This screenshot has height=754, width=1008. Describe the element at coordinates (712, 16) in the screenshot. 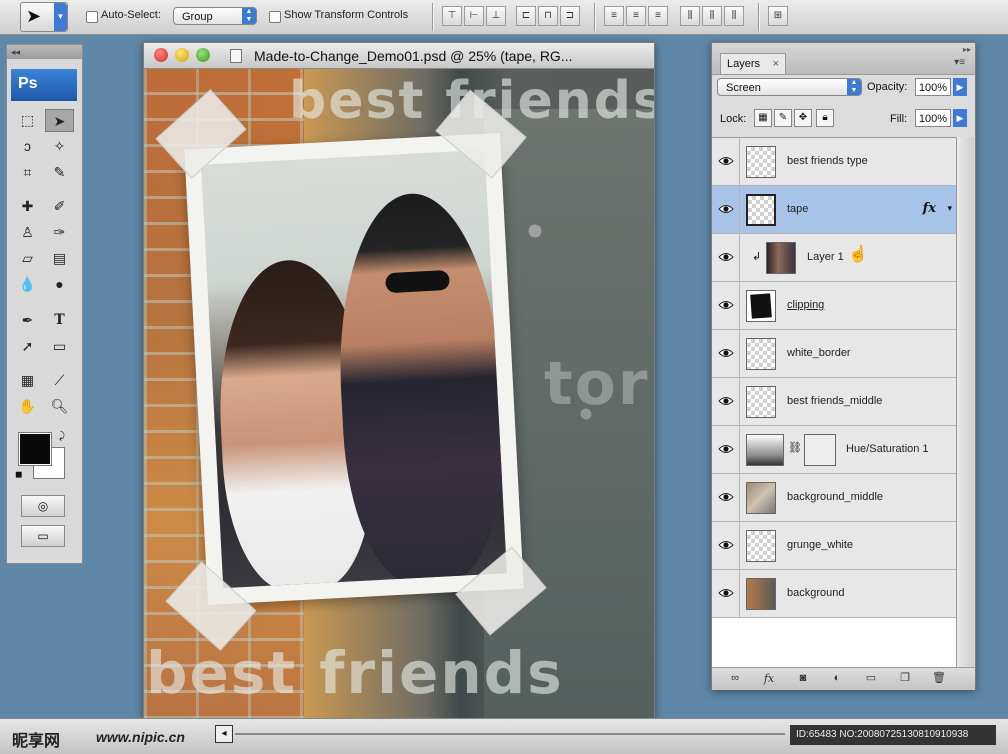

I see `distribute-hcenter-button: ⫼` at that location.